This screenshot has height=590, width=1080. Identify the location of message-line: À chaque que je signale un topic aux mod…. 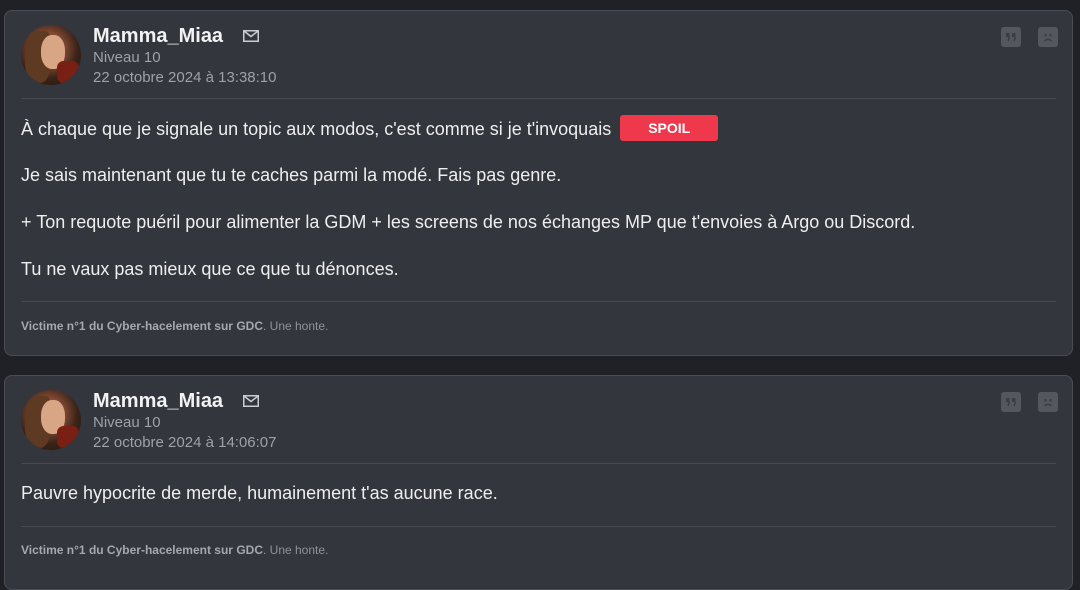
(370, 128).